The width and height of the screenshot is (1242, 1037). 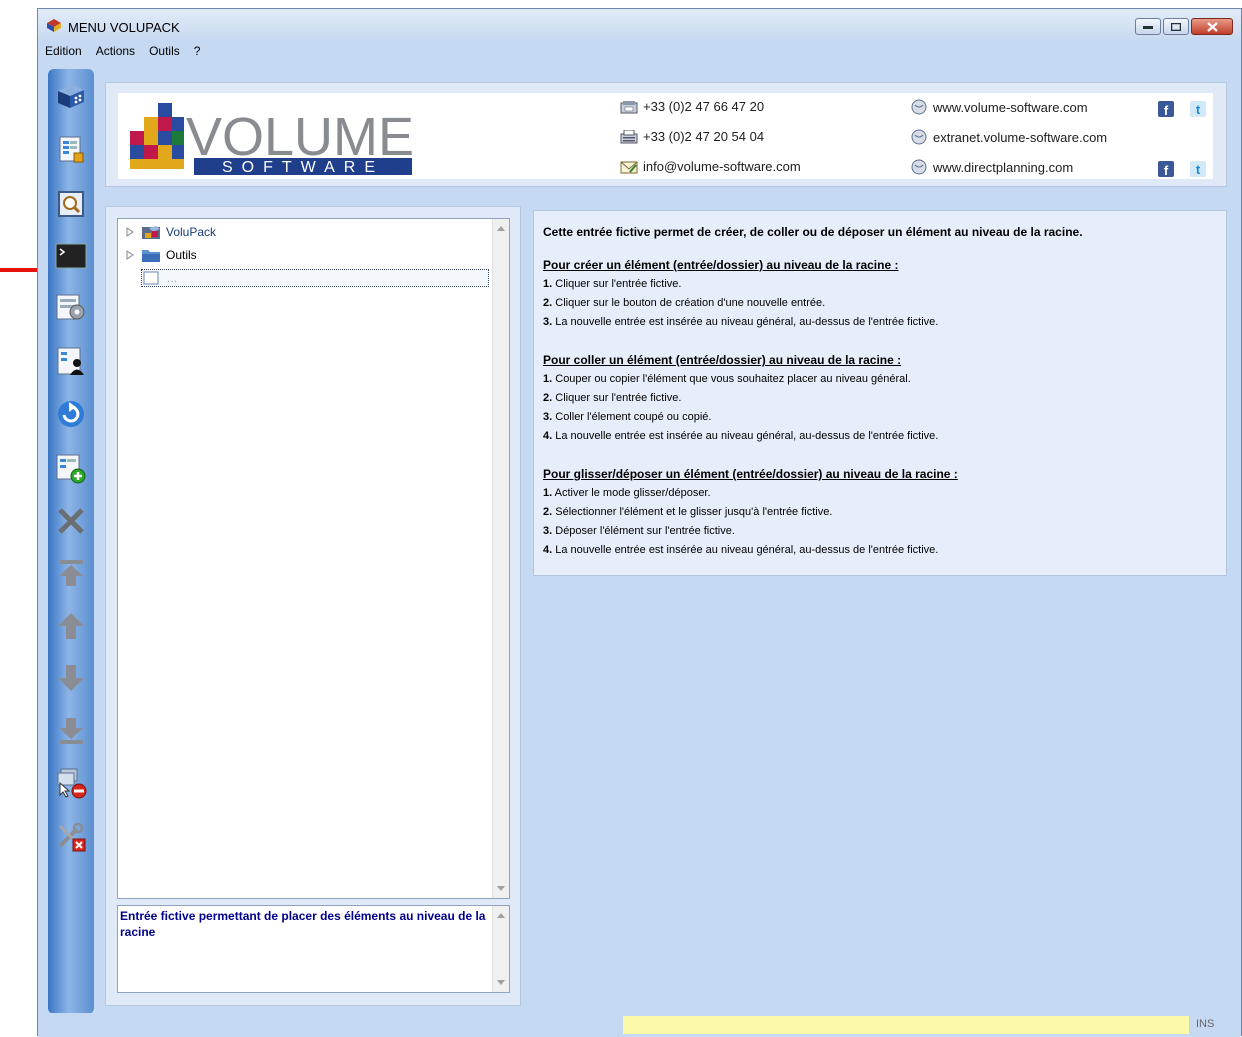 I want to click on maximize-button, so click(x=1176, y=26).